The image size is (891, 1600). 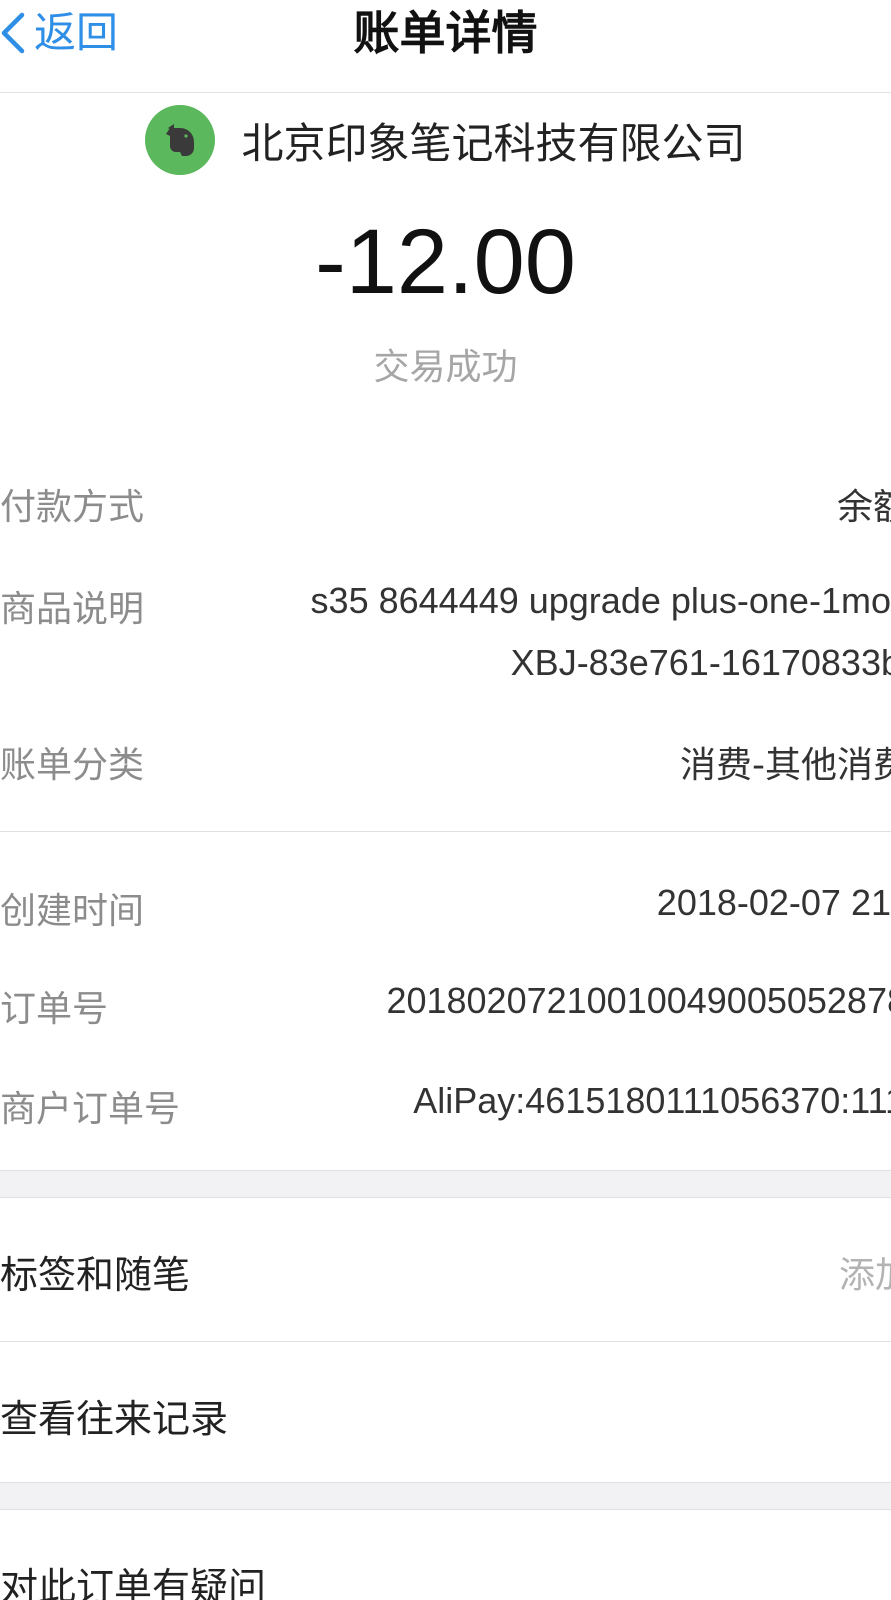 I want to click on divider, so click(x=445, y=831).